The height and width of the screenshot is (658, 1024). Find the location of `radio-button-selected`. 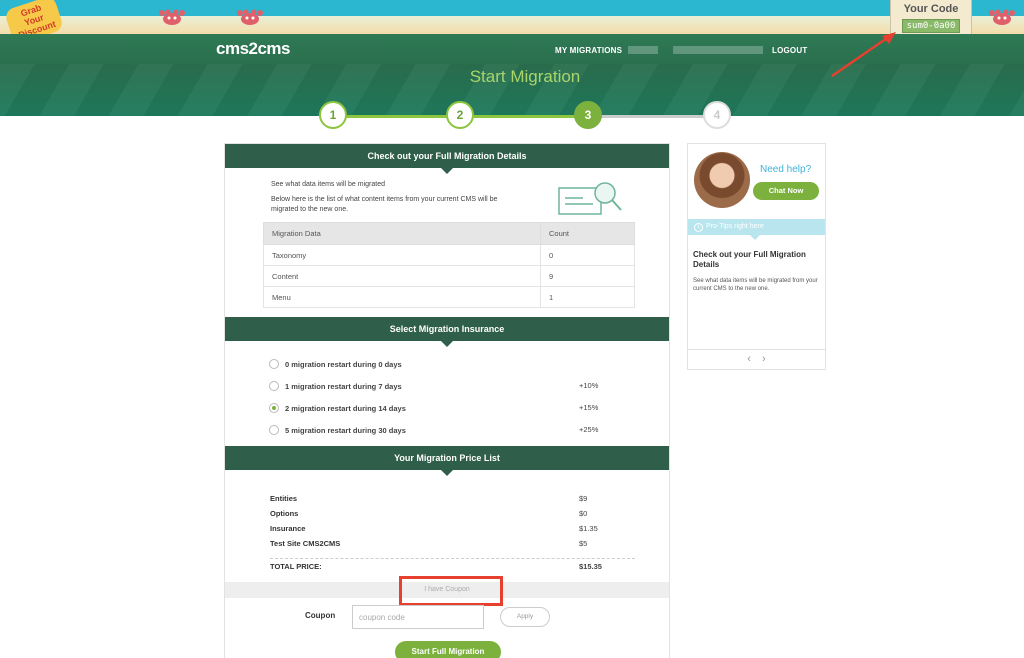

radio-button-selected is located at coordinates (274, 408).